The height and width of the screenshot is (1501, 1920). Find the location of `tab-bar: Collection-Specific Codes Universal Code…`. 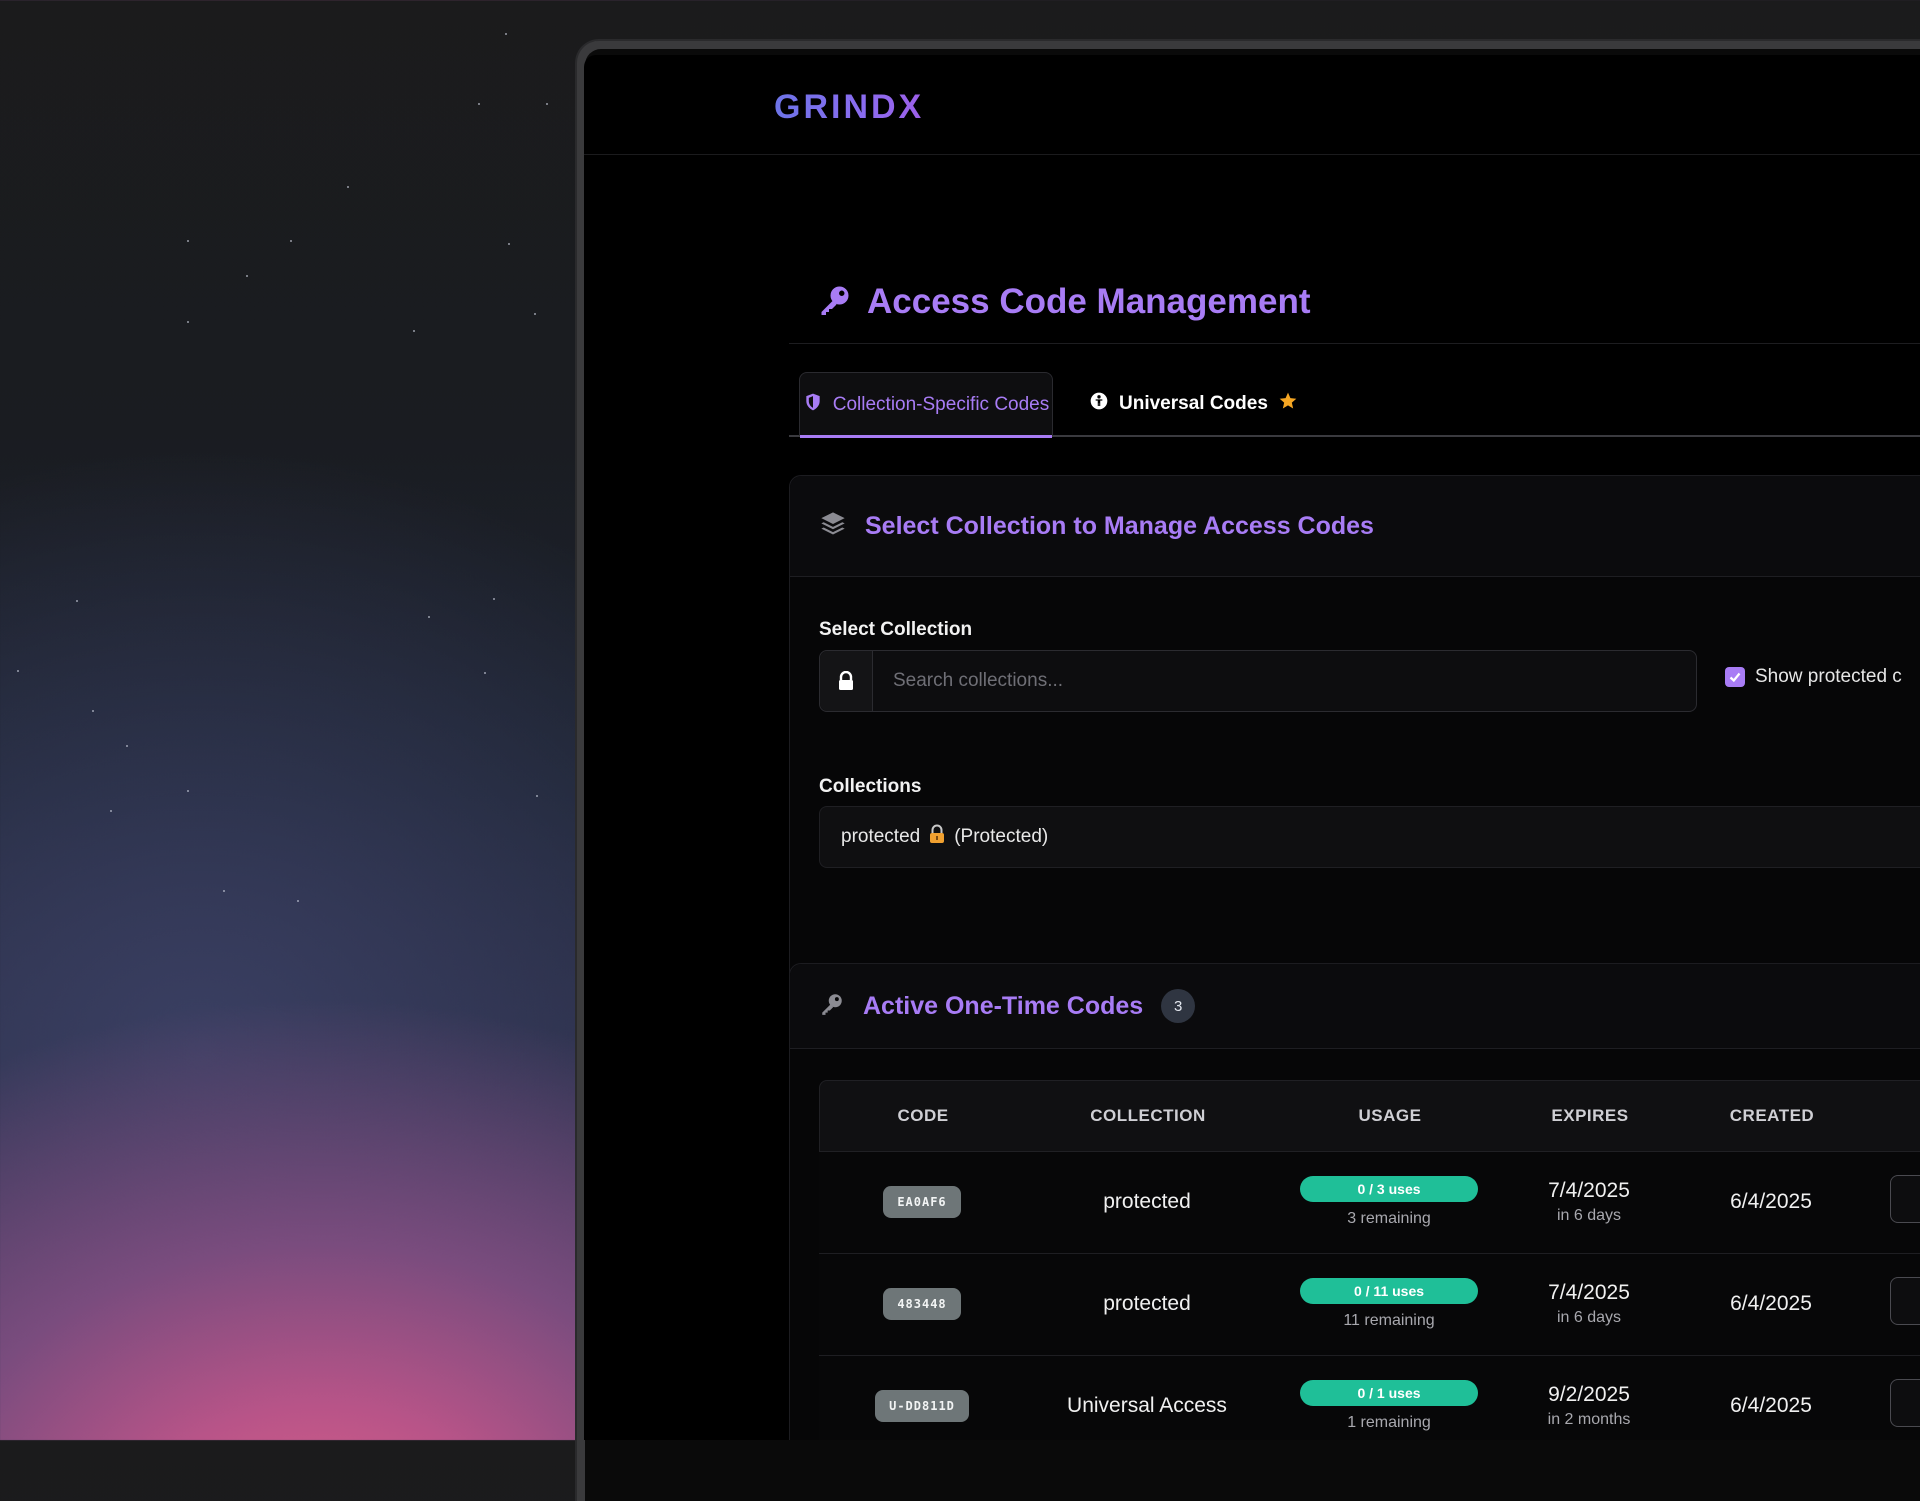

tab-bar: Collection-Specific Codes Universal Code… is located at coordinates (1354, 405).